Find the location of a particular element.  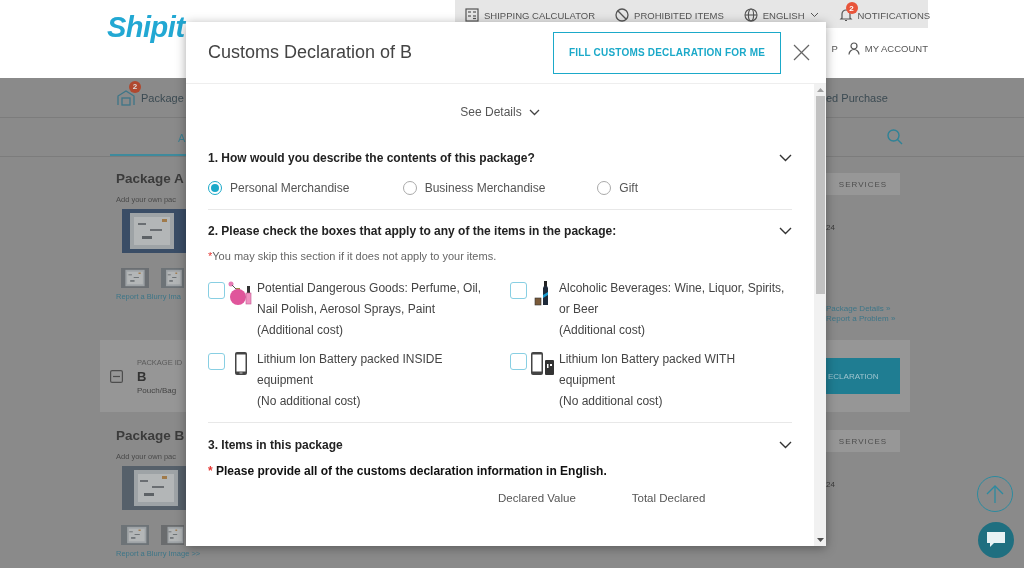

top-link: PROHIBITED ITEMS is located at coordinates (669, 14).